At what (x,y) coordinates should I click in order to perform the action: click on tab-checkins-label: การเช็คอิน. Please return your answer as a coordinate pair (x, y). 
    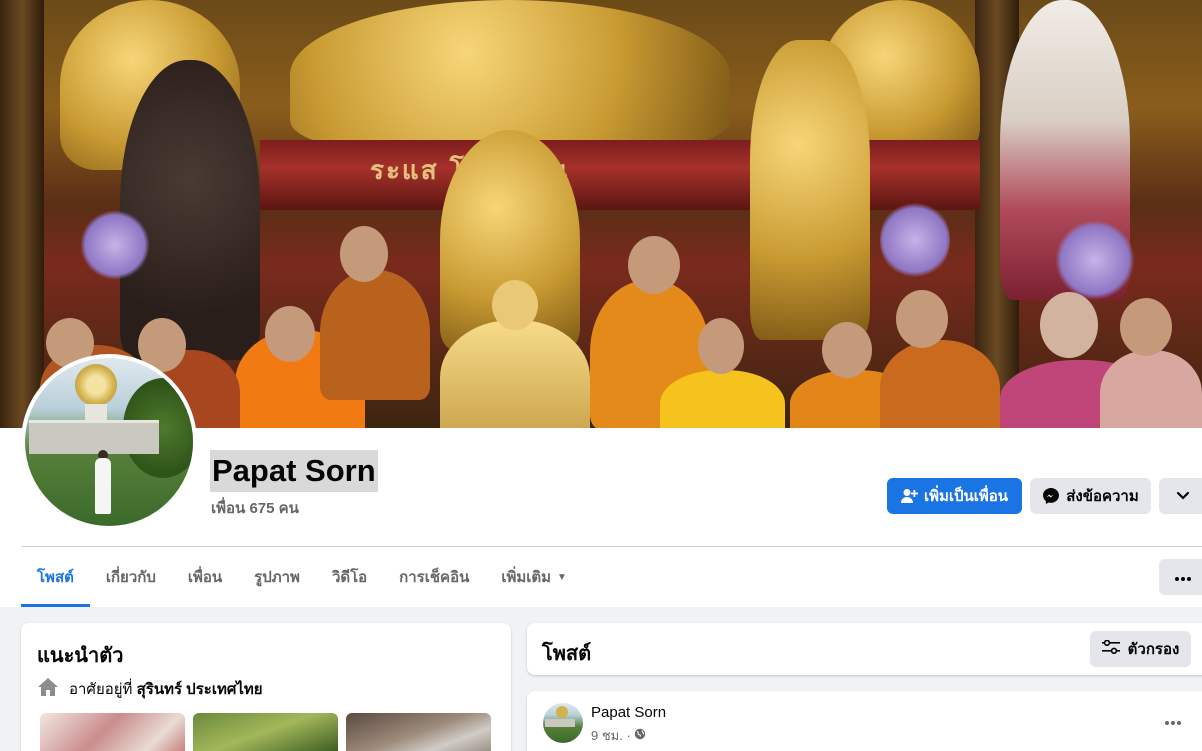
    Looking at the image, I should click on (434, 577).